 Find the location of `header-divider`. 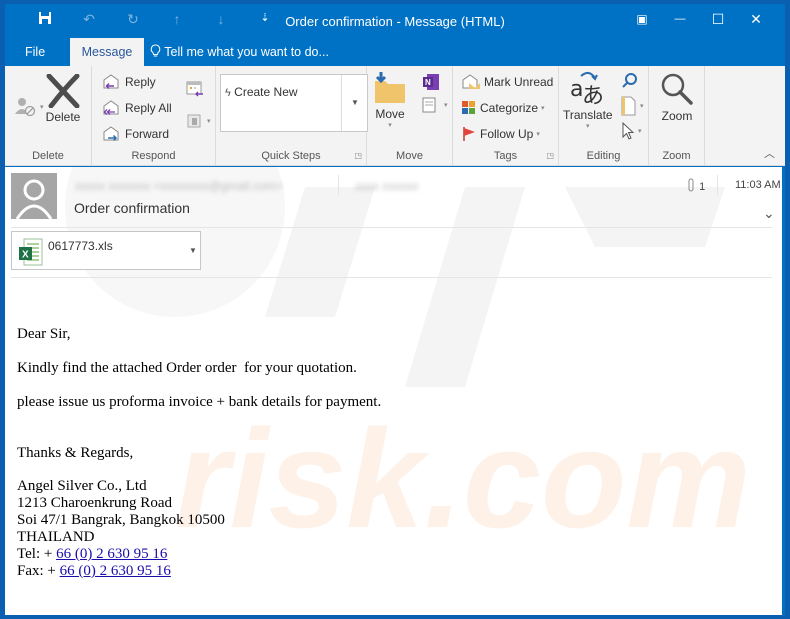

header-divider is located at coordinates (338, 185).